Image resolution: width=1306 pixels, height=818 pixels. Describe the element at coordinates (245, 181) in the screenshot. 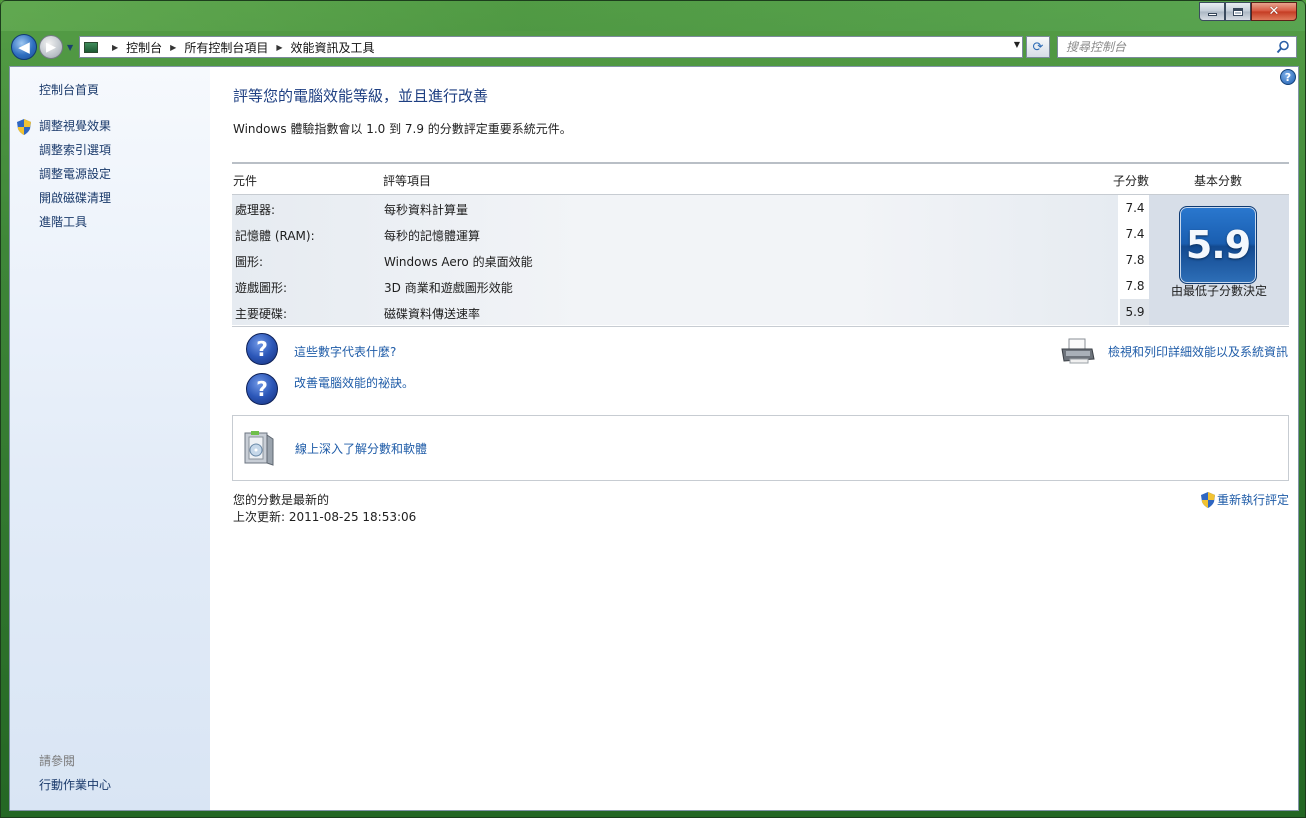

I see `header-component: 元件` at that location.